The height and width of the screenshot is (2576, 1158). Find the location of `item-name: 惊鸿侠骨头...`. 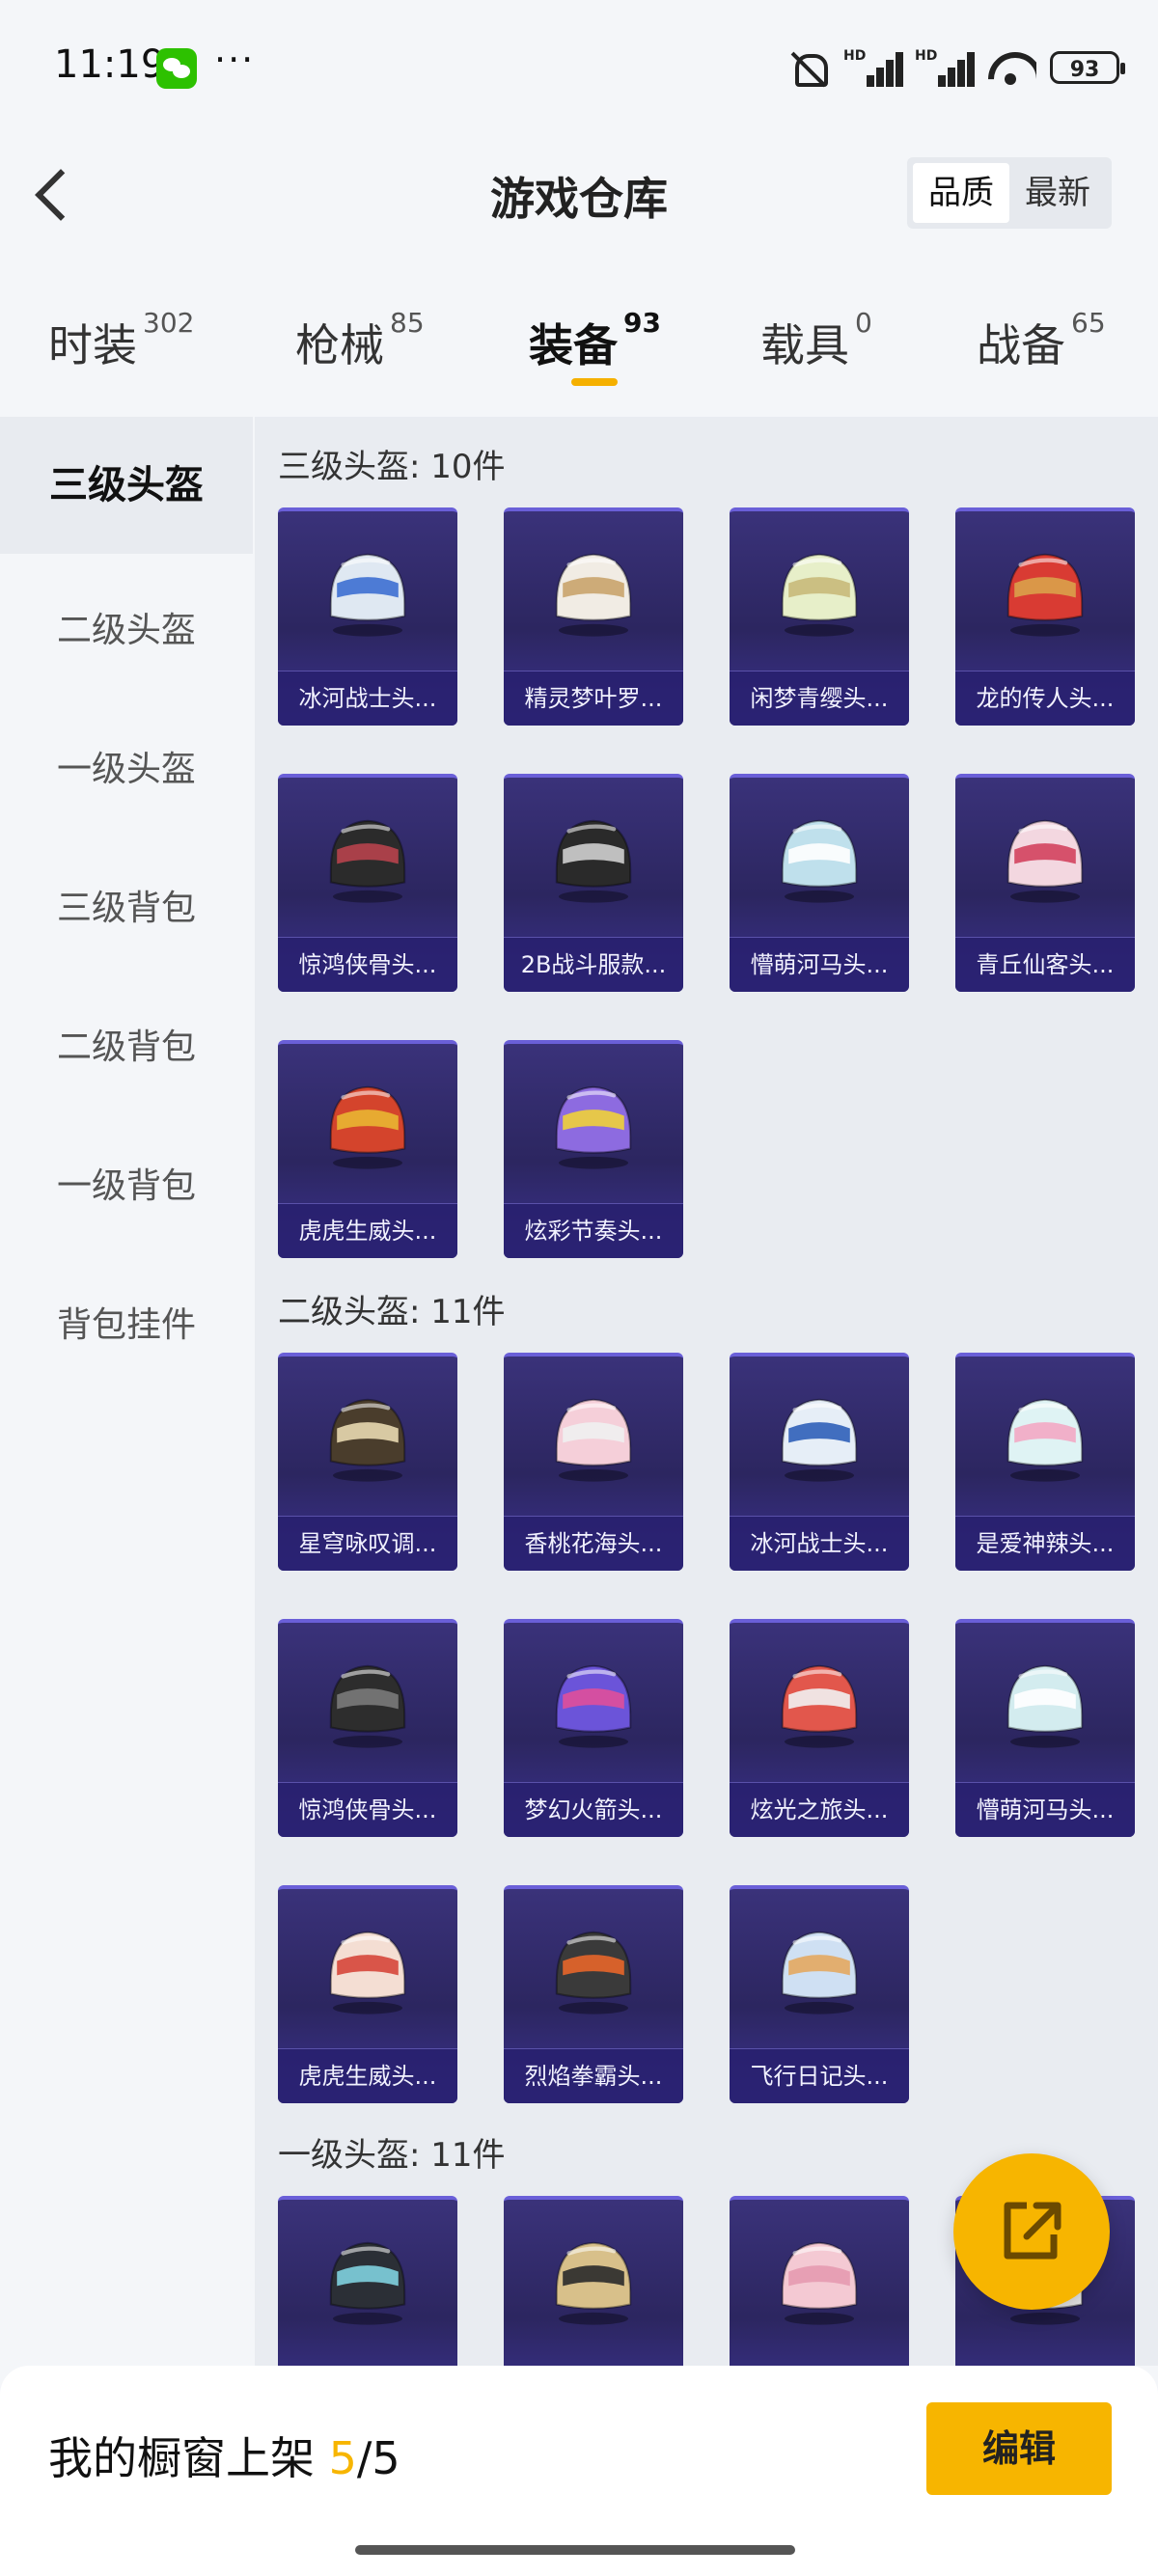

item-name: 惊鸿侠骨头... is located at coordinates (367, 1810).